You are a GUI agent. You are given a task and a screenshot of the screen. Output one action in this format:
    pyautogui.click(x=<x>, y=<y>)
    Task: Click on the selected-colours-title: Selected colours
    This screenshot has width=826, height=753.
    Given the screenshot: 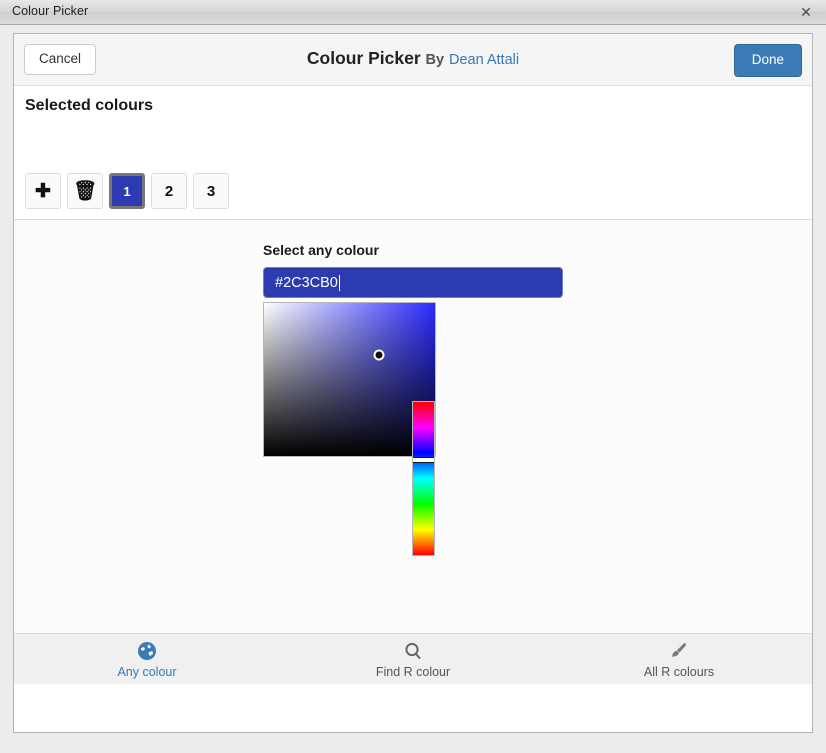 What is the action you would take?
    pyautogui.click(x=89, y=105)
    